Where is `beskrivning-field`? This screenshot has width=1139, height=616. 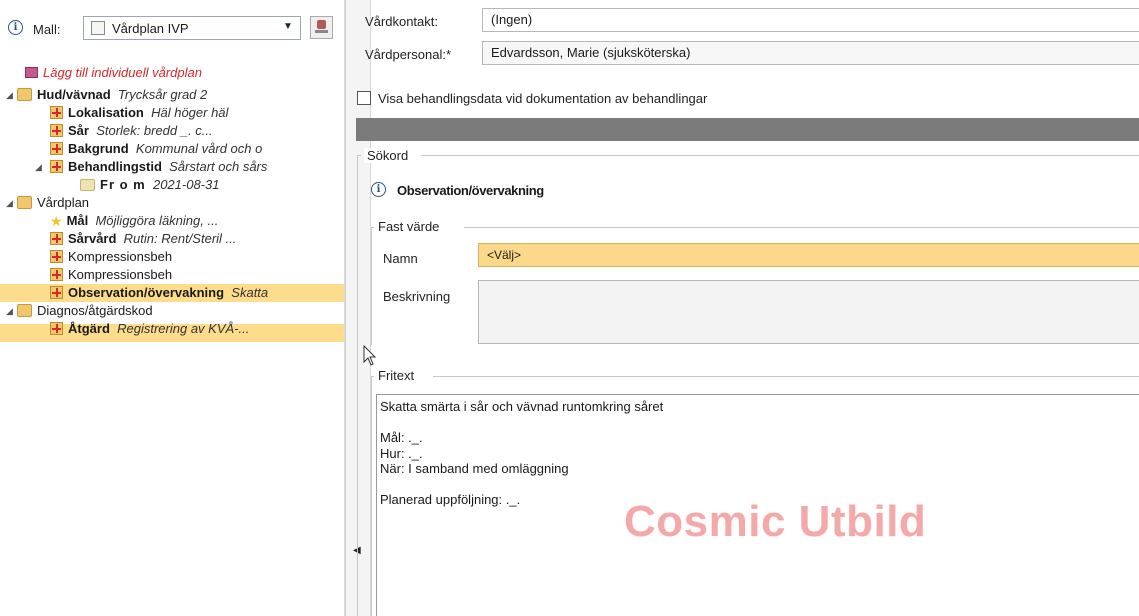
beskrivning-field is located at coordinates (808, 312).